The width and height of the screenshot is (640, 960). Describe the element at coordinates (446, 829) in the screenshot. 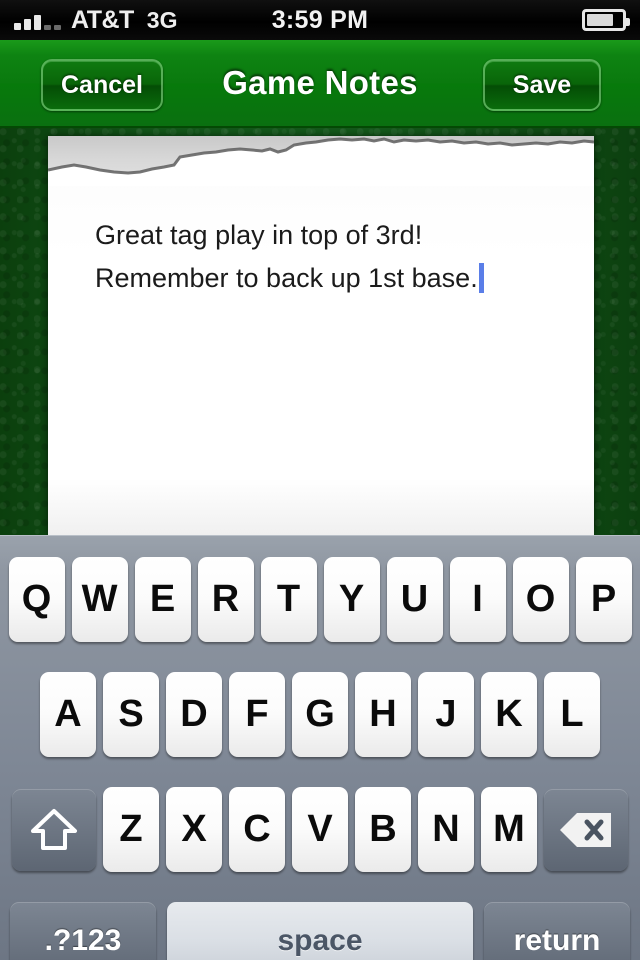

I see `key-n: N` at that location.